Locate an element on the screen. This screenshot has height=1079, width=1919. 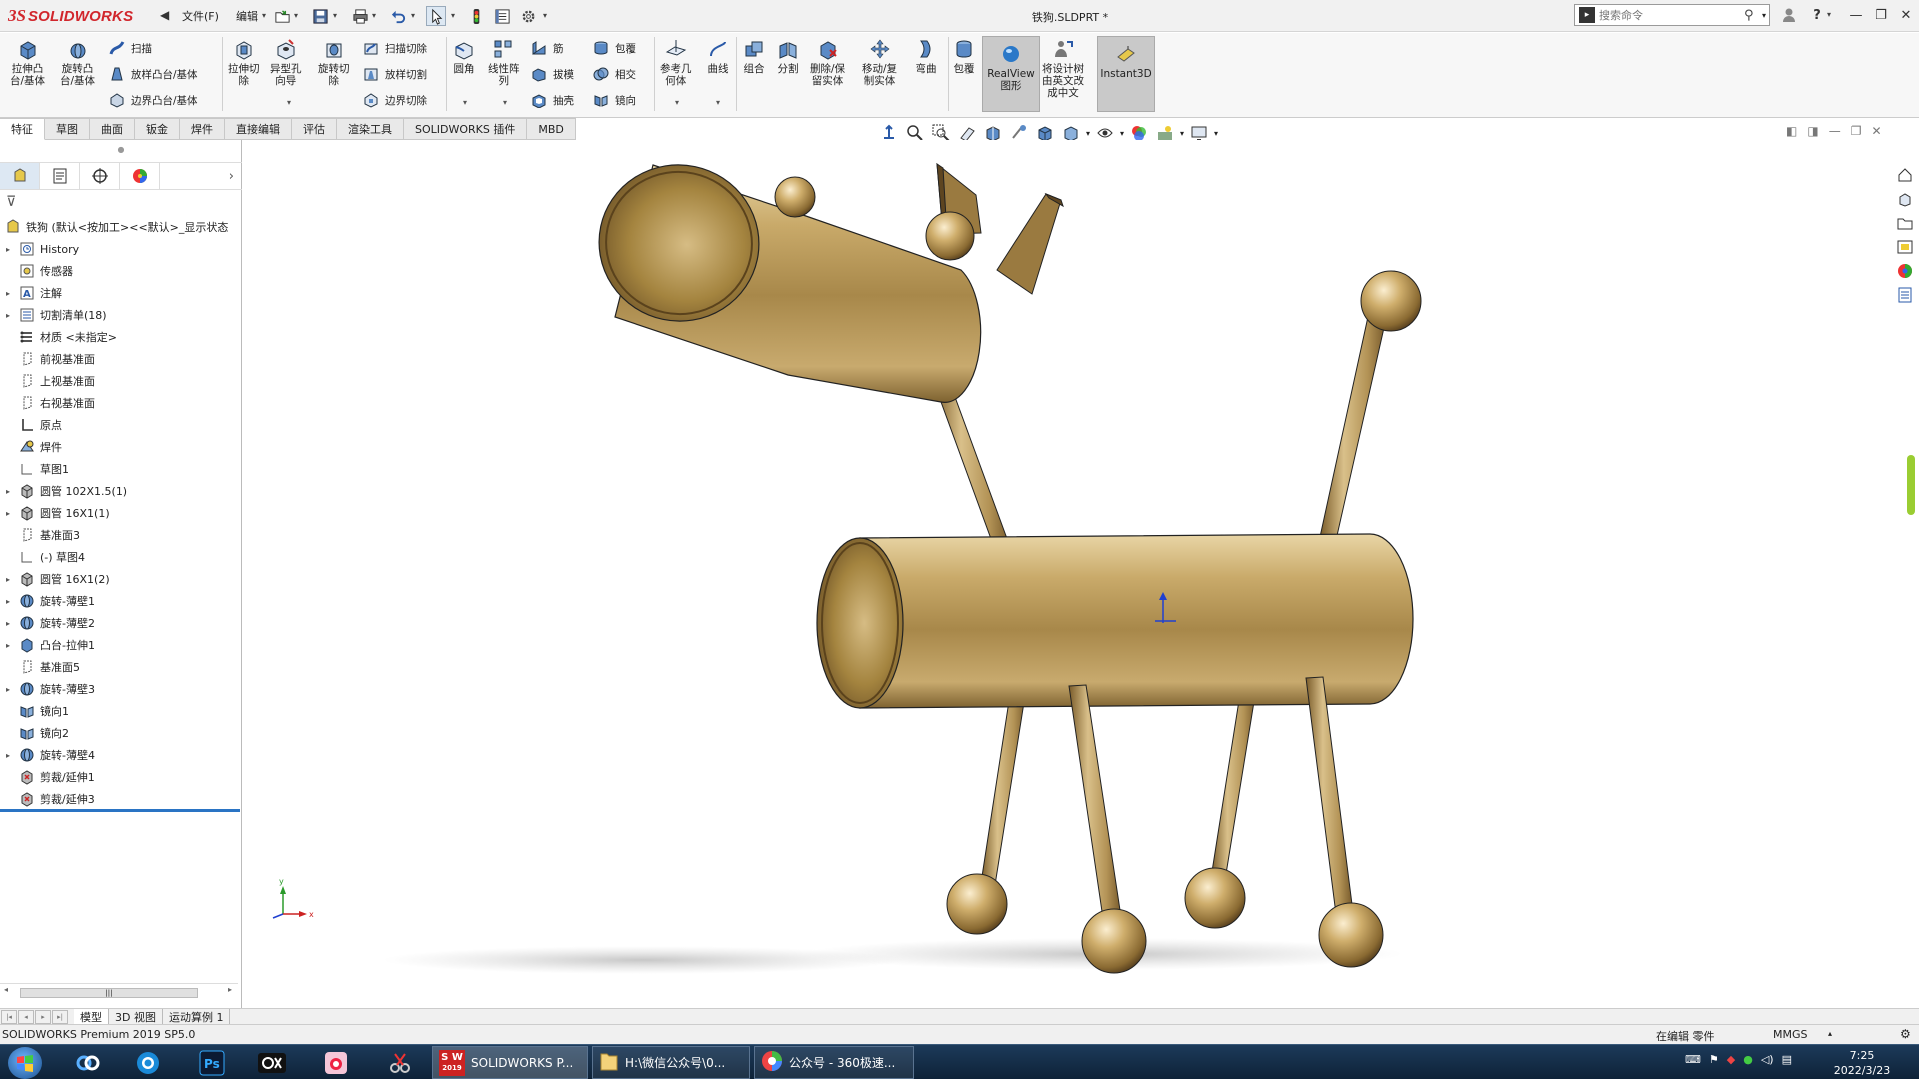
display-manager-tab-icon is located at coordinates (140, 176).